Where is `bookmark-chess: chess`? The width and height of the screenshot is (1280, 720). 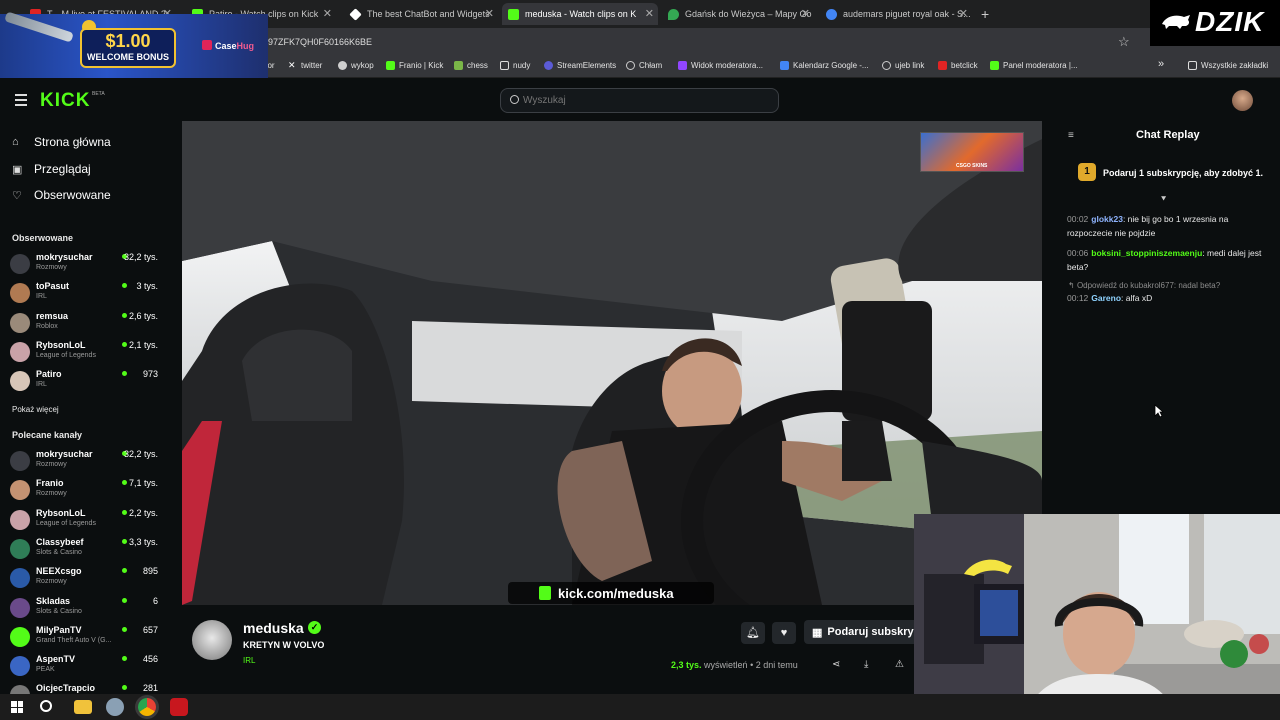 bookmark-chess: chess is located at coordinates (471, 65).